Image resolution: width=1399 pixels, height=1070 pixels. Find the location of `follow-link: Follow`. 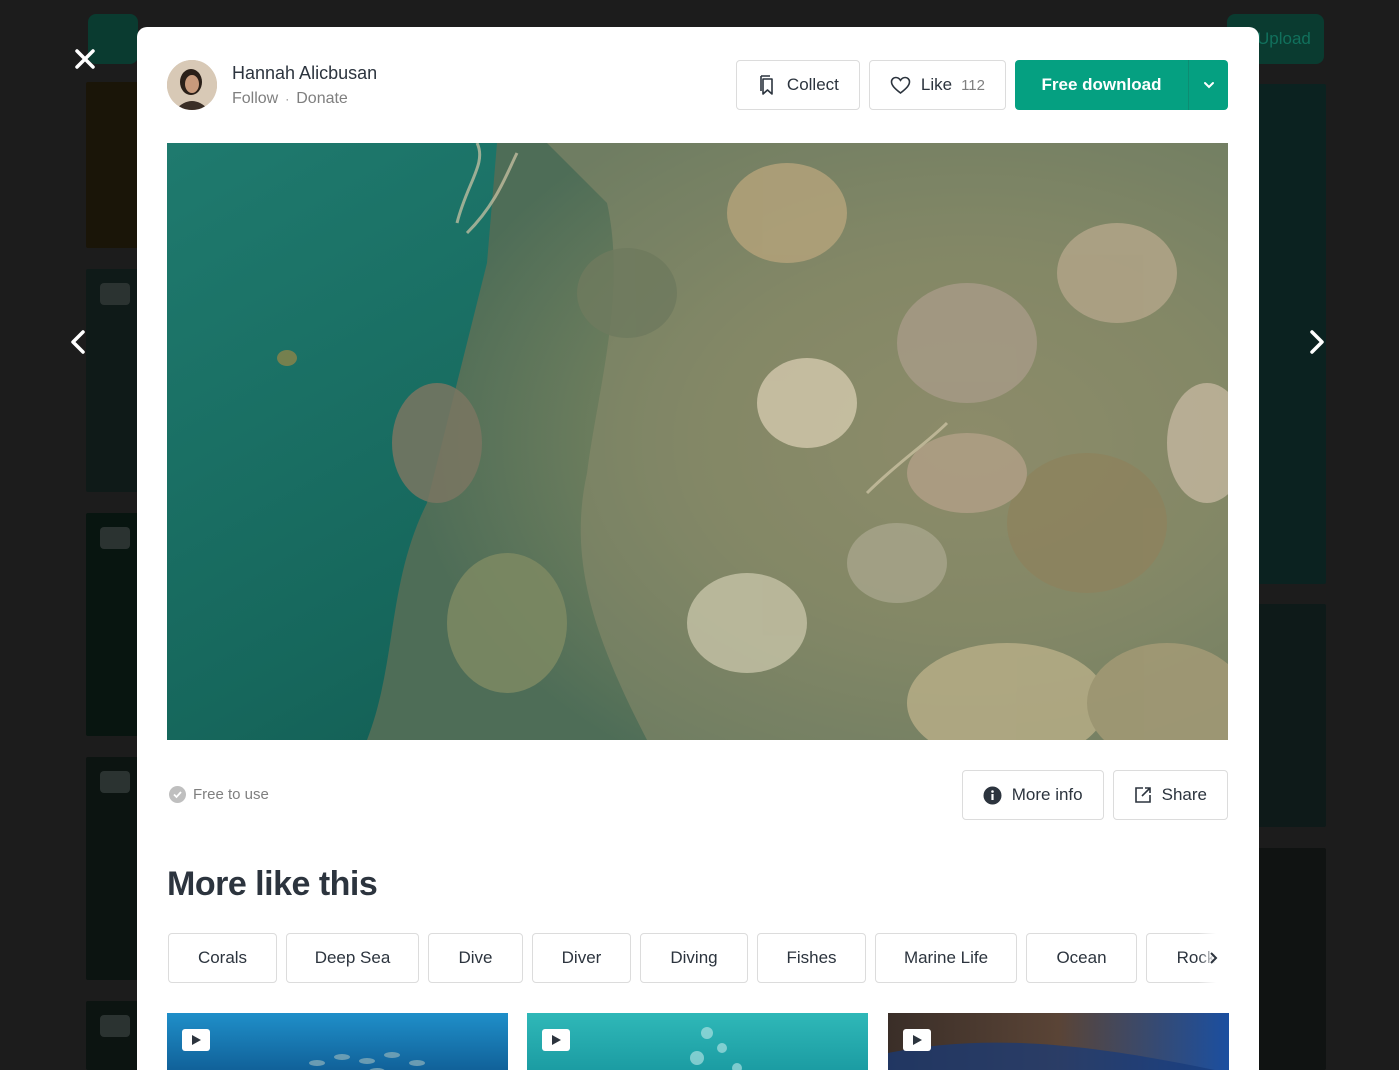

follow-link: Follow is located at coordinates (255, 99).